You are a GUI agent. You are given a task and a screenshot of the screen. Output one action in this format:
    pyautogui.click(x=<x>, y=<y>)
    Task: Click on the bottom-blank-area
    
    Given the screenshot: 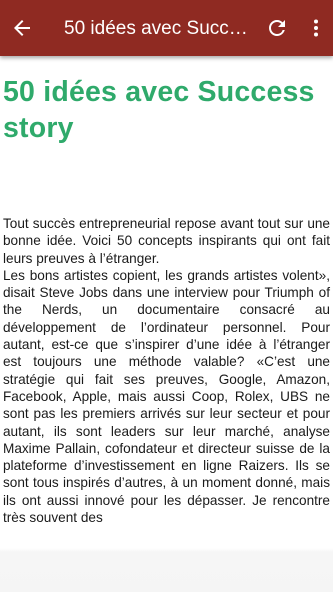 What is the action you would take?
    pyautogui.click(x=166, y=570)
    